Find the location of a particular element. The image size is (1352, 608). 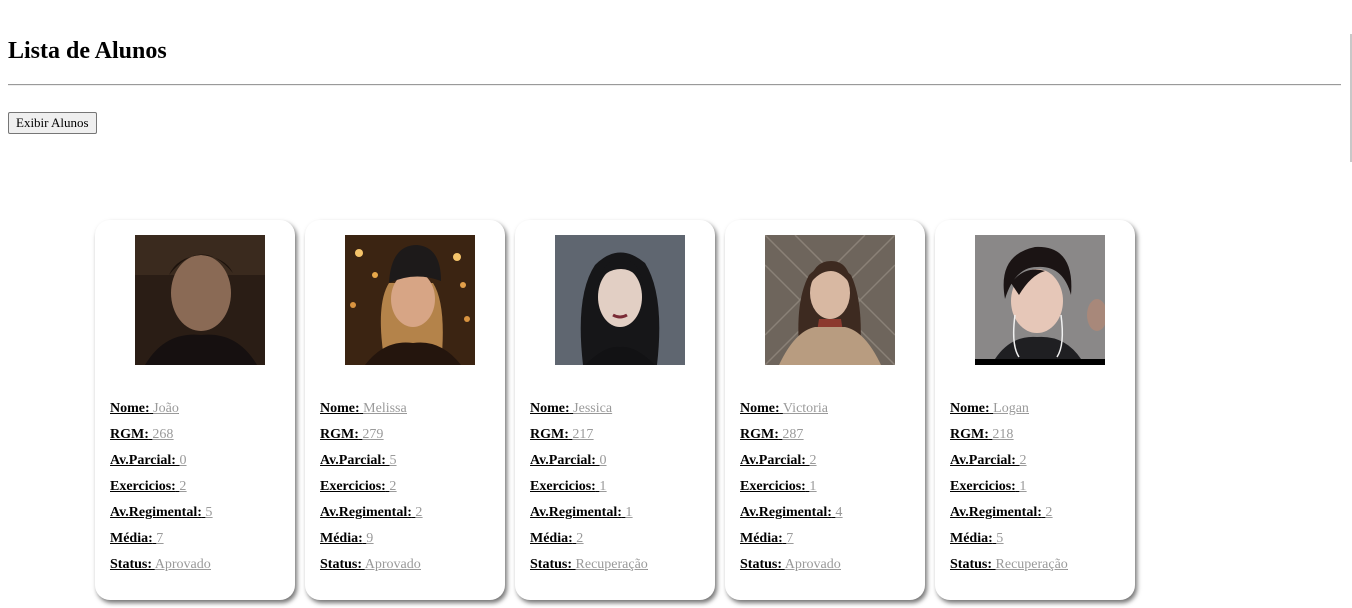

student-regimental-row: Av.Regimental: 5 is located at coordinates (161, 513).